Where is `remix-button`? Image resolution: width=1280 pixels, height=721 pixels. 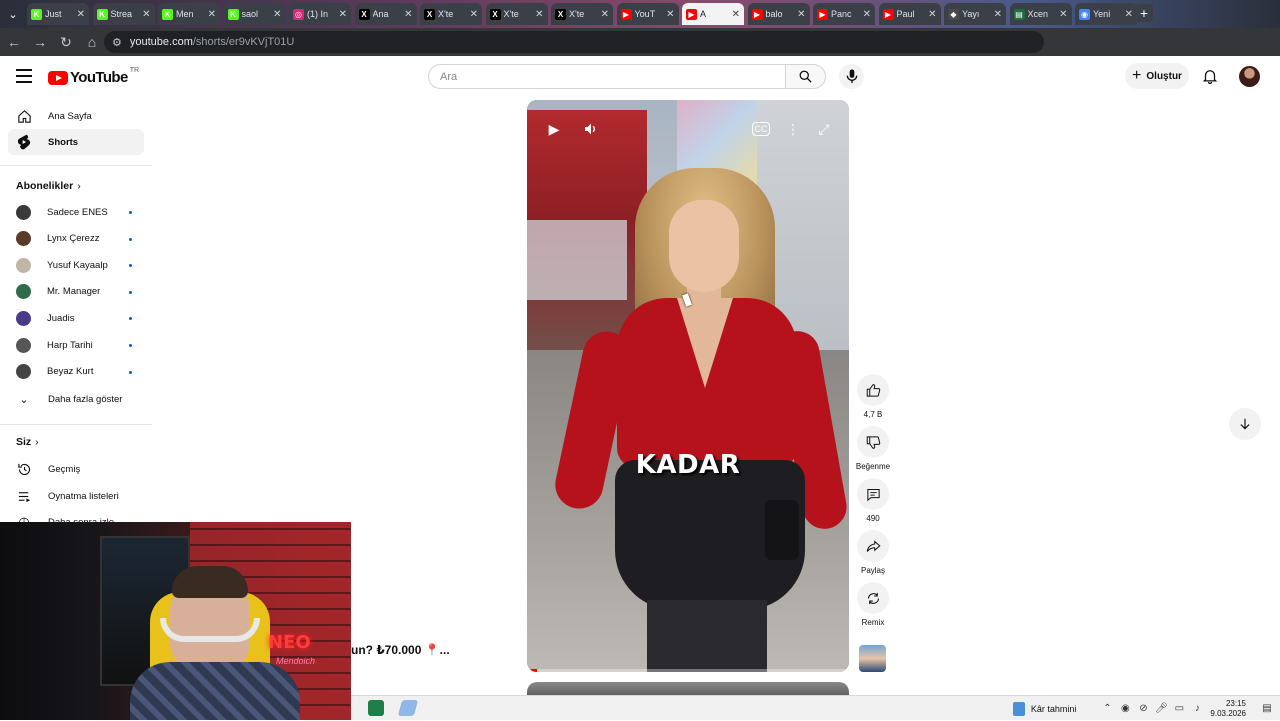 remix-button is located at coordinates (873, 598).